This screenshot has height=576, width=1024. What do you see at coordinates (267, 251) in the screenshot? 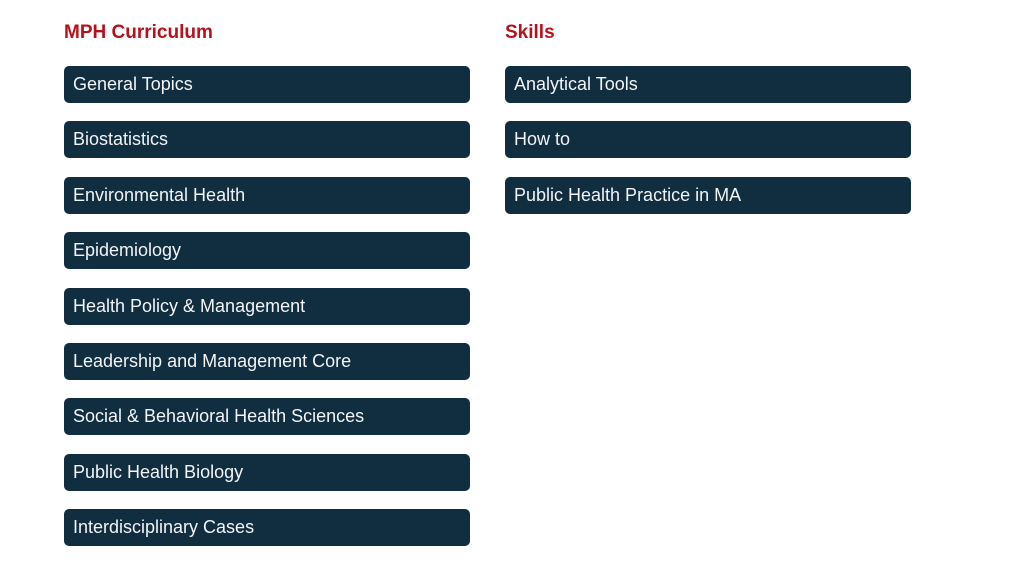
I see `link-epidemiology: Epidemiology` at bounding box center [267, 251].